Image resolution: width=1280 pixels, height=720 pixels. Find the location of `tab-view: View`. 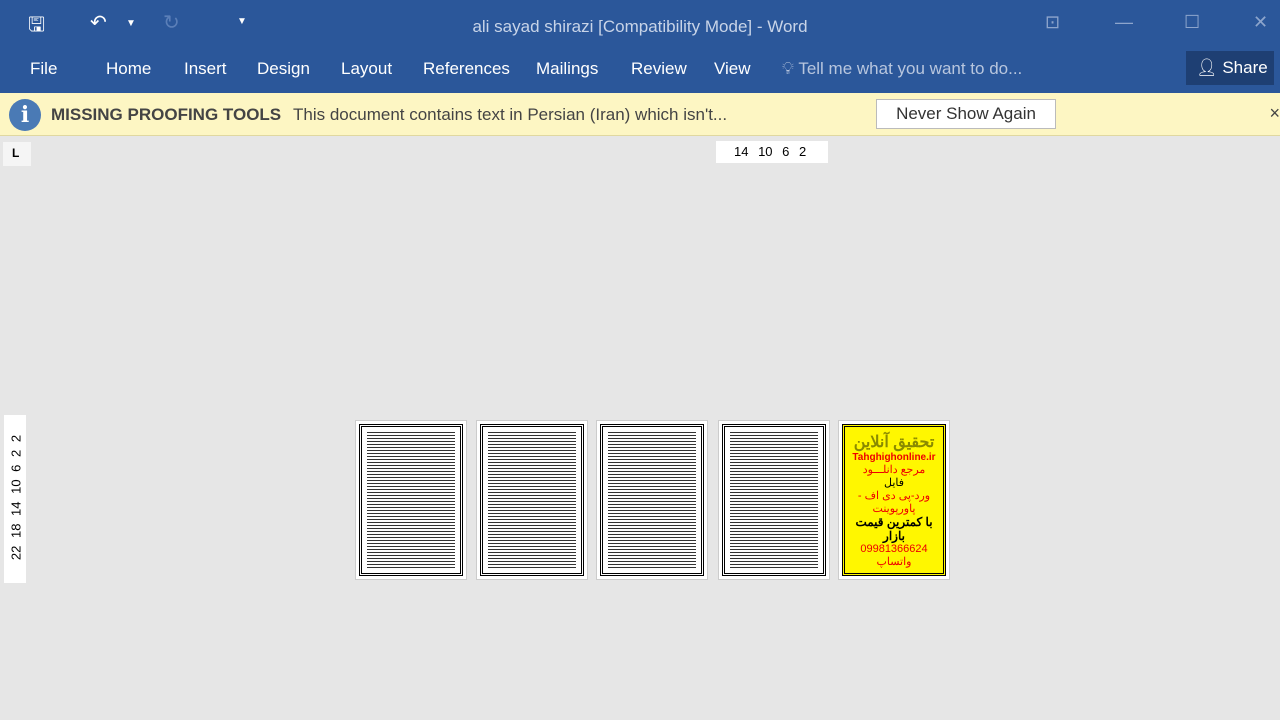

tab-view: View is located at coordinates (732, 69).